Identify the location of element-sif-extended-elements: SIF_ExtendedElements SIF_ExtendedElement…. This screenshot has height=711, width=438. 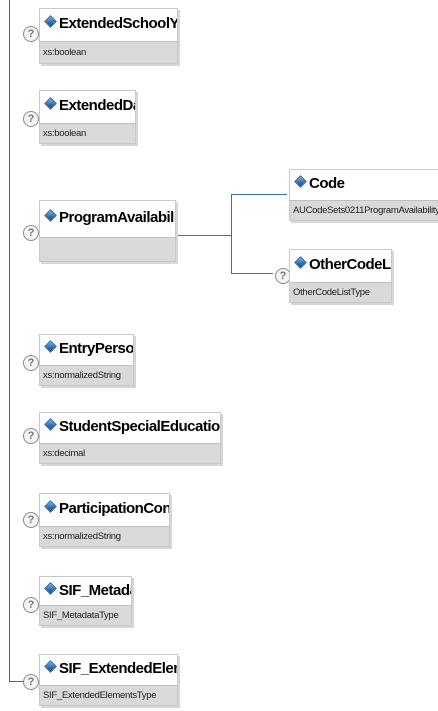
(108, 680).